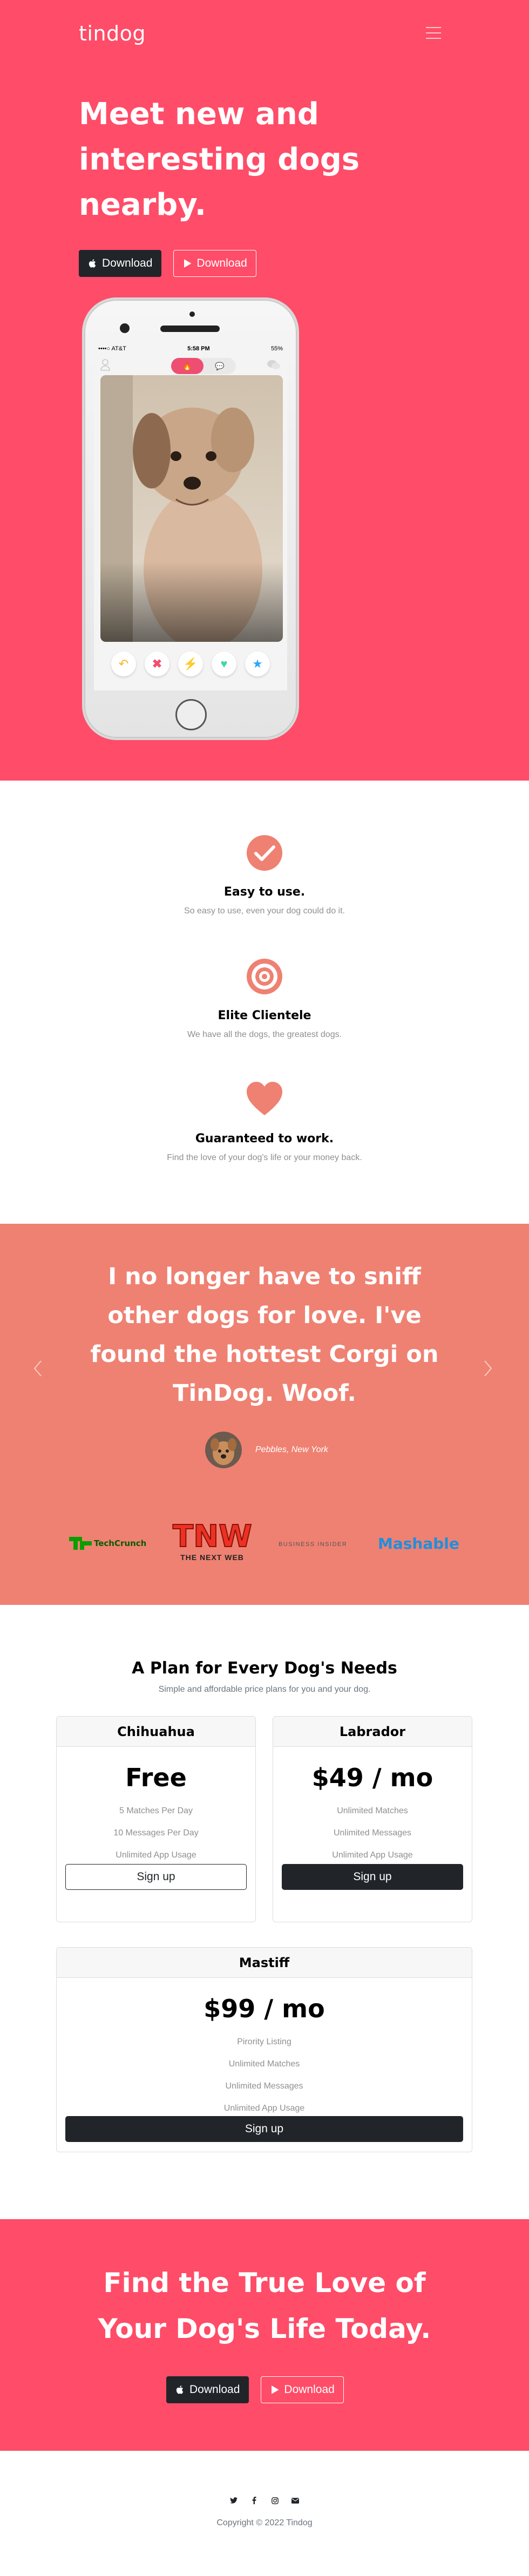 The height and width of the screenshot is (2576, 529). What do you see at coordinates (157, 664) in the screenshot?
I see `nope-icon: ✖` at bounding box center [157, 664].